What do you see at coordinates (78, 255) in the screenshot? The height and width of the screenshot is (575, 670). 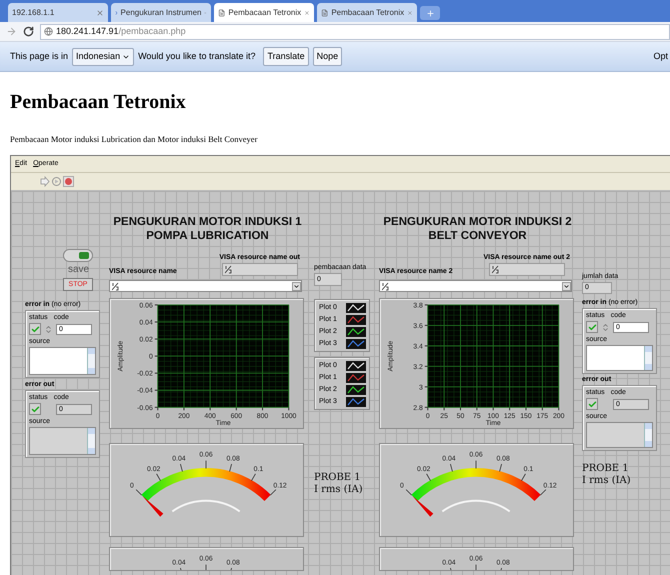 I see `save-toggle` at bounding box center [78, 255].